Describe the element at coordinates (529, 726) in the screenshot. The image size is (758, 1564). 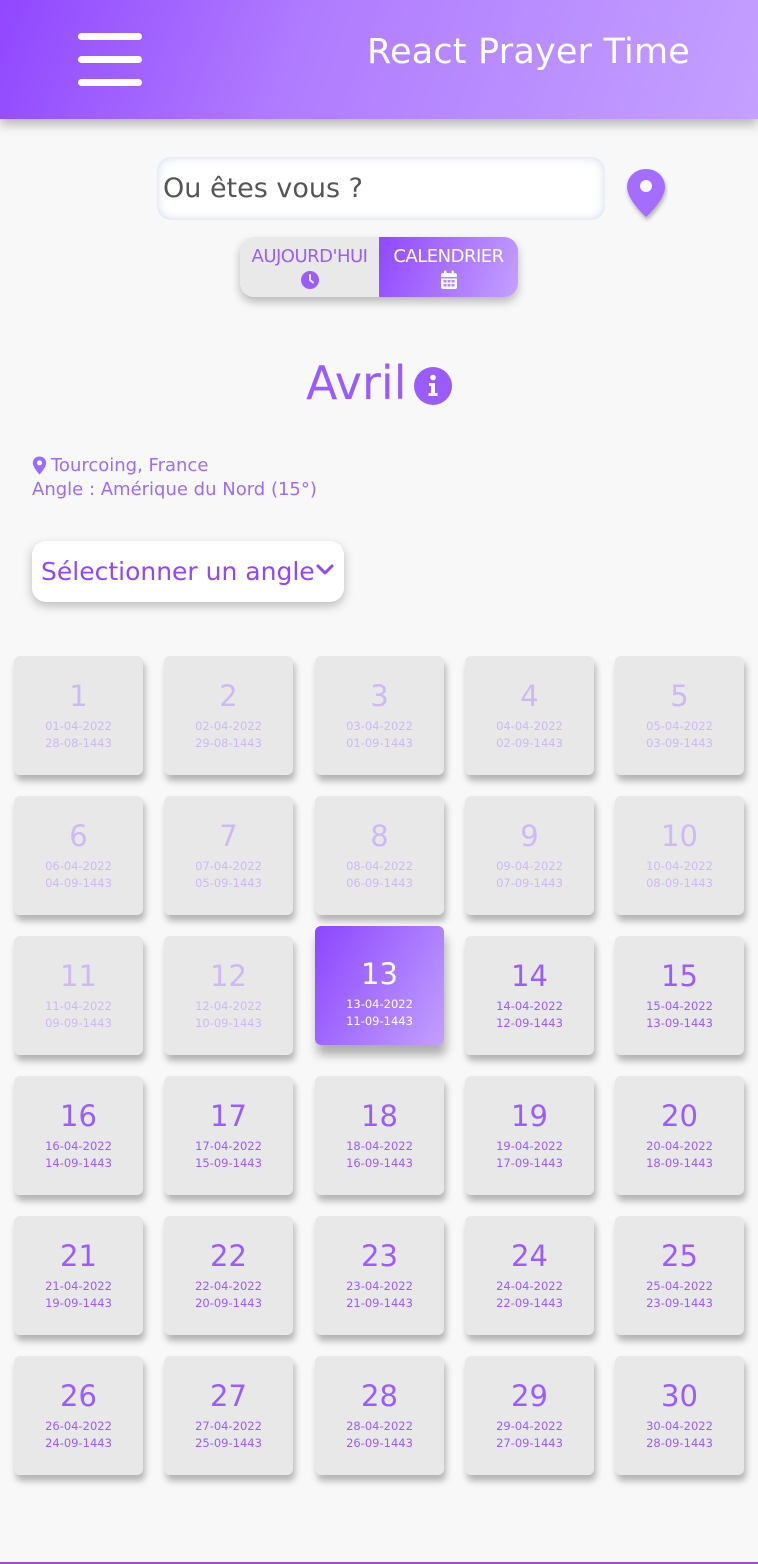
I see `gregorian-date: 04-04-2022` at that location.